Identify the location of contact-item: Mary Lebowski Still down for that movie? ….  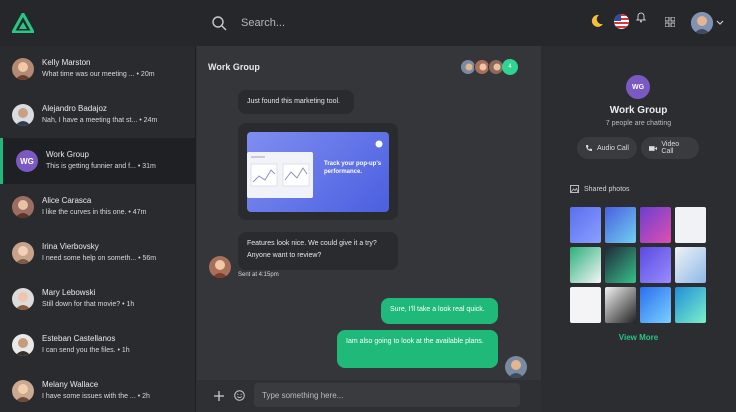
(97, 299).